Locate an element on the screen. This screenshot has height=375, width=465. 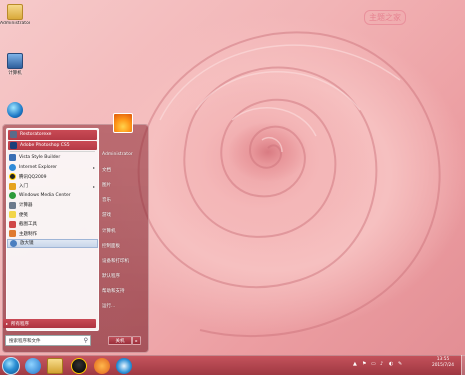
program-label: Windows Media Center is located at coordinates (45, 196).